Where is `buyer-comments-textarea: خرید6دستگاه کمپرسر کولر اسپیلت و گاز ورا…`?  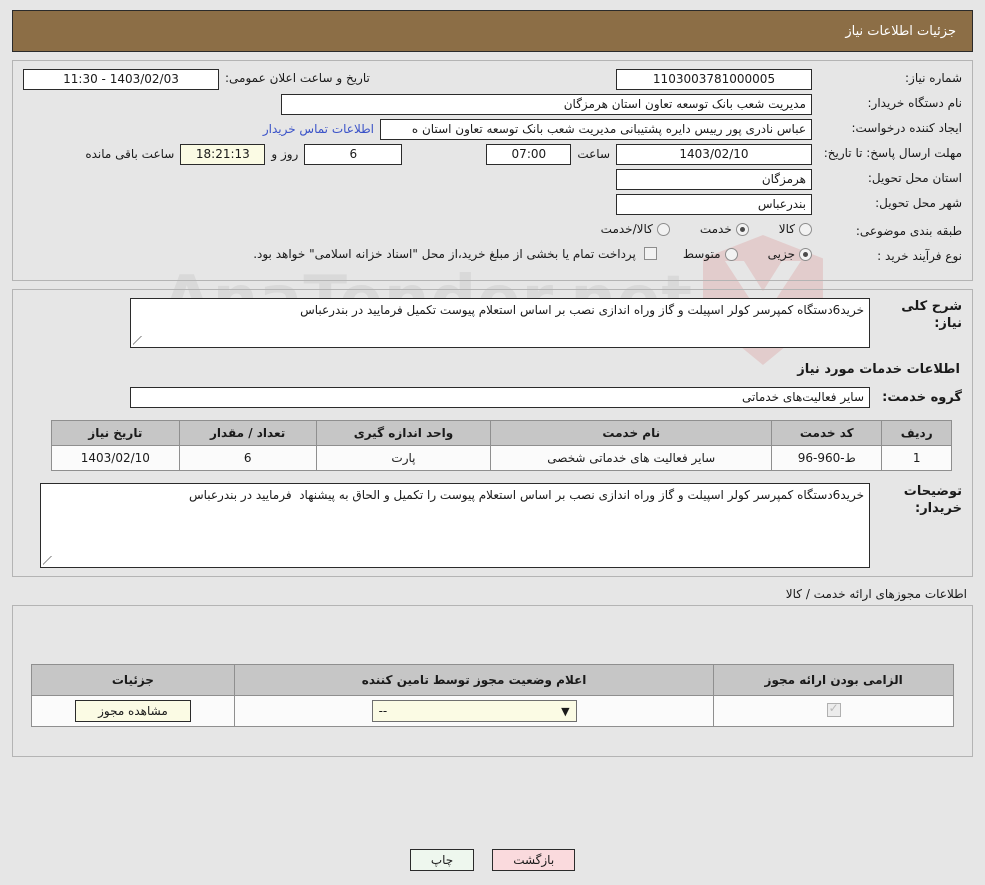
buyer-comments-textarea: خرید6دستگاه کمپرسر کولر اسپیلت و گاز ورا… is located at coordinates (455, 525).